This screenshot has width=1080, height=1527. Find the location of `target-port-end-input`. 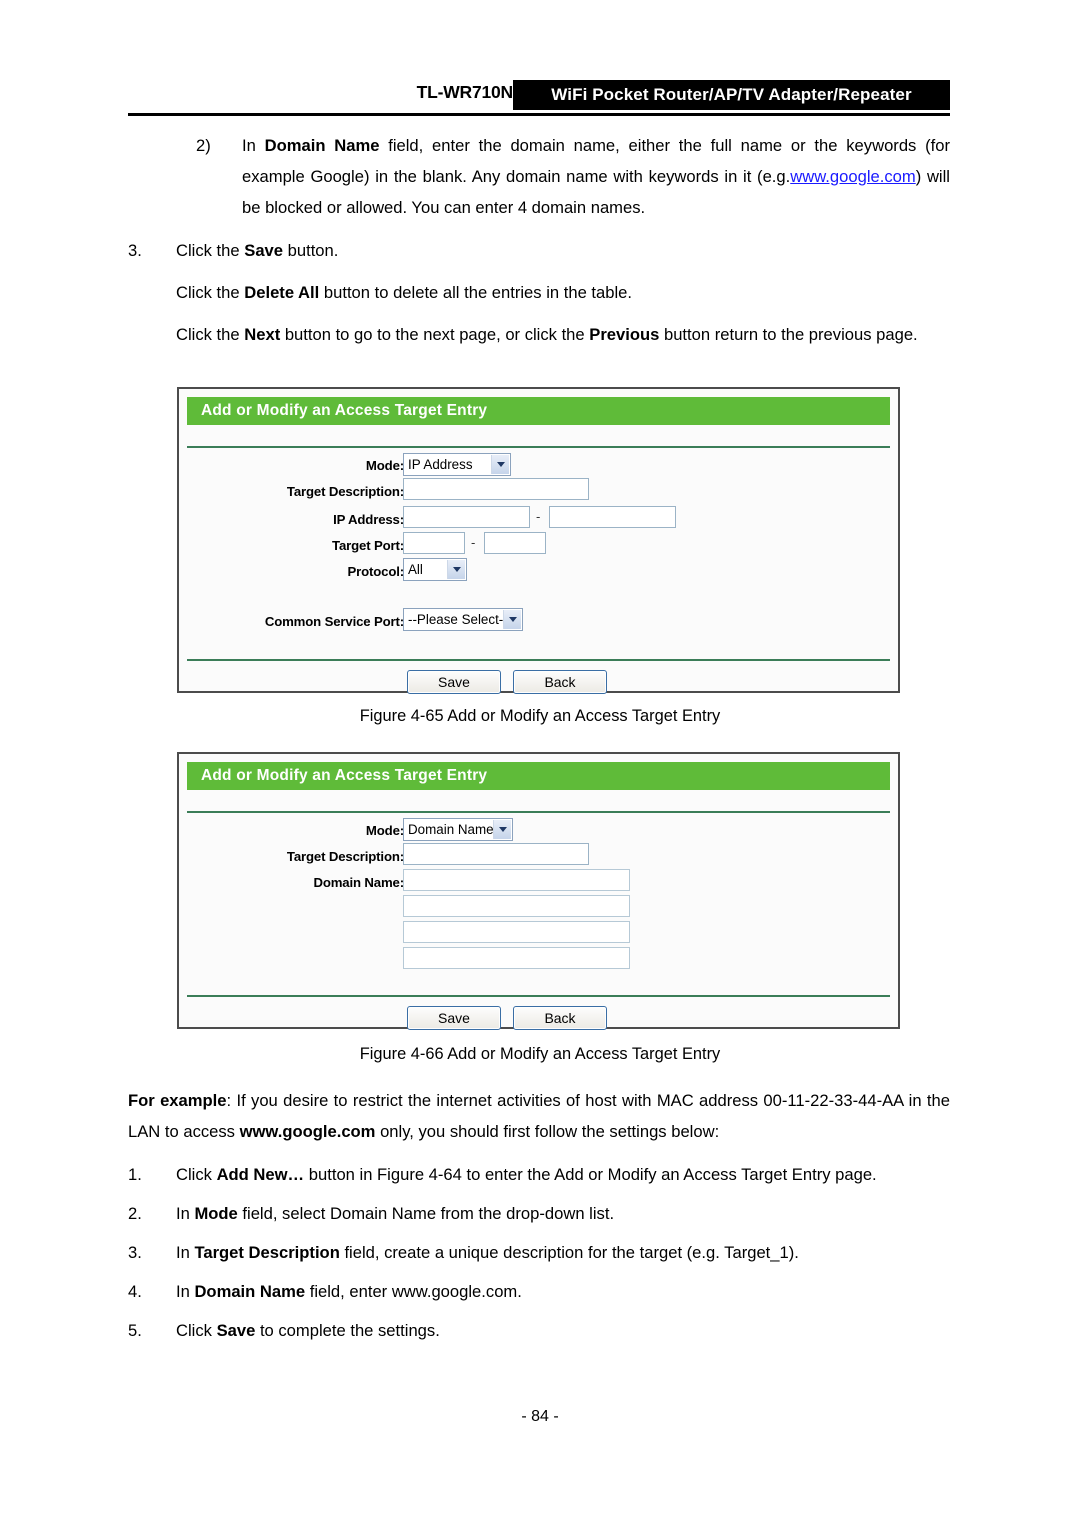

target-port-end-input is located at coordinates (515, 543).